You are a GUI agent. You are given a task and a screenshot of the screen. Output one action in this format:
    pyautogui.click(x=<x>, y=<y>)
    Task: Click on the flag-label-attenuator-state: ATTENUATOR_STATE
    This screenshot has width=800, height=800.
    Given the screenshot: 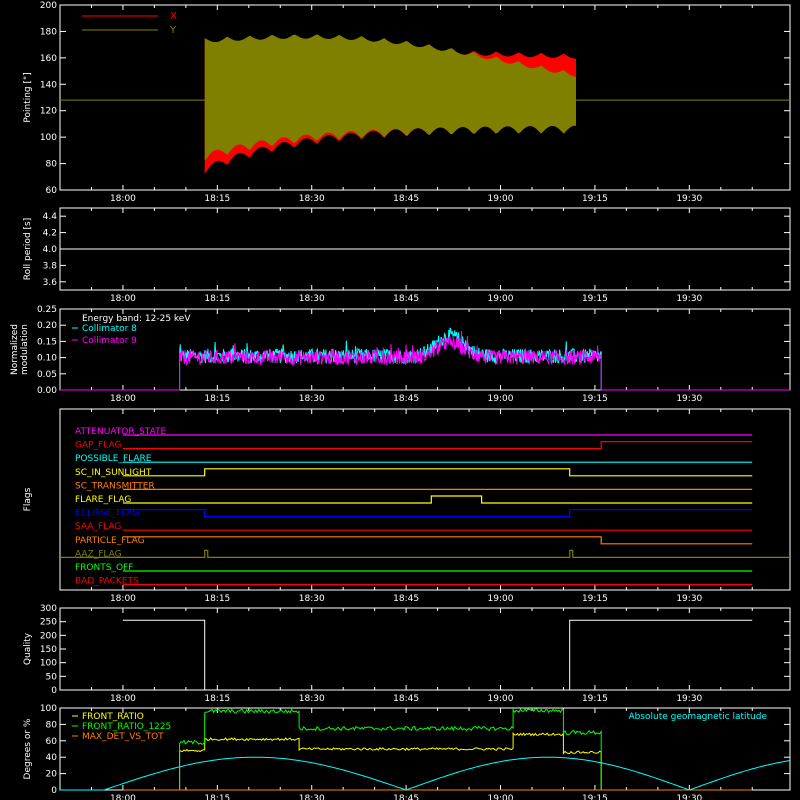 What is the action you would take?
    pyautogui.click(x=121, y=432)
    